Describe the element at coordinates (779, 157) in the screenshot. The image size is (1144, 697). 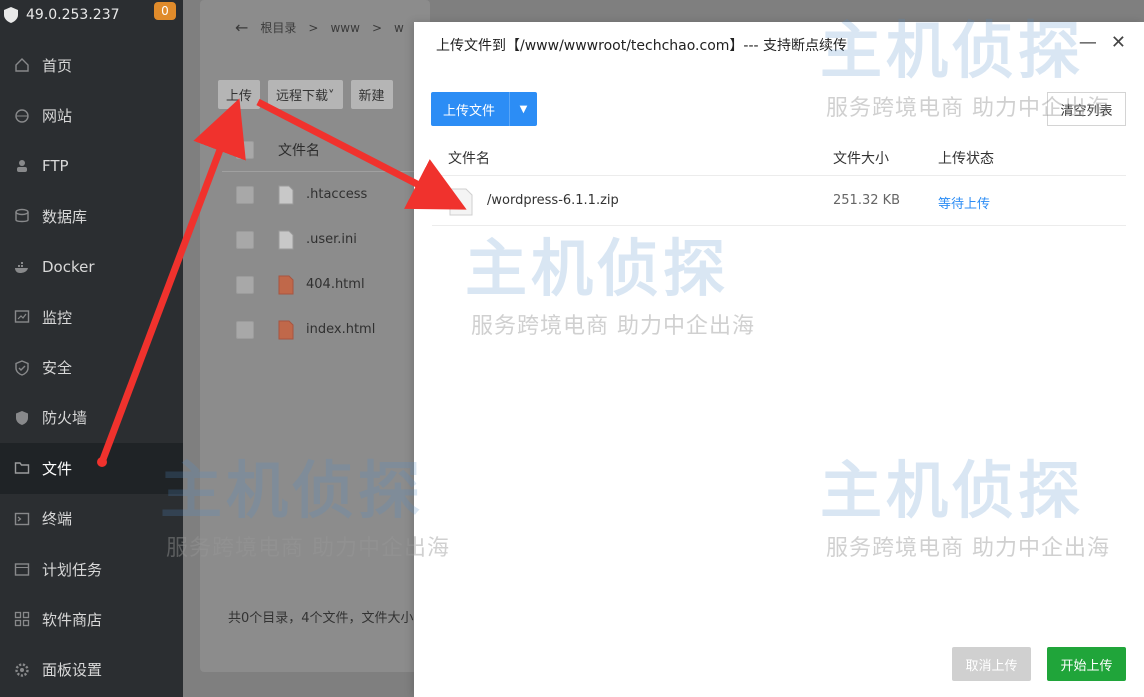
I see `upload-table-header: 文件名 文件大小 上传状态` at that location.